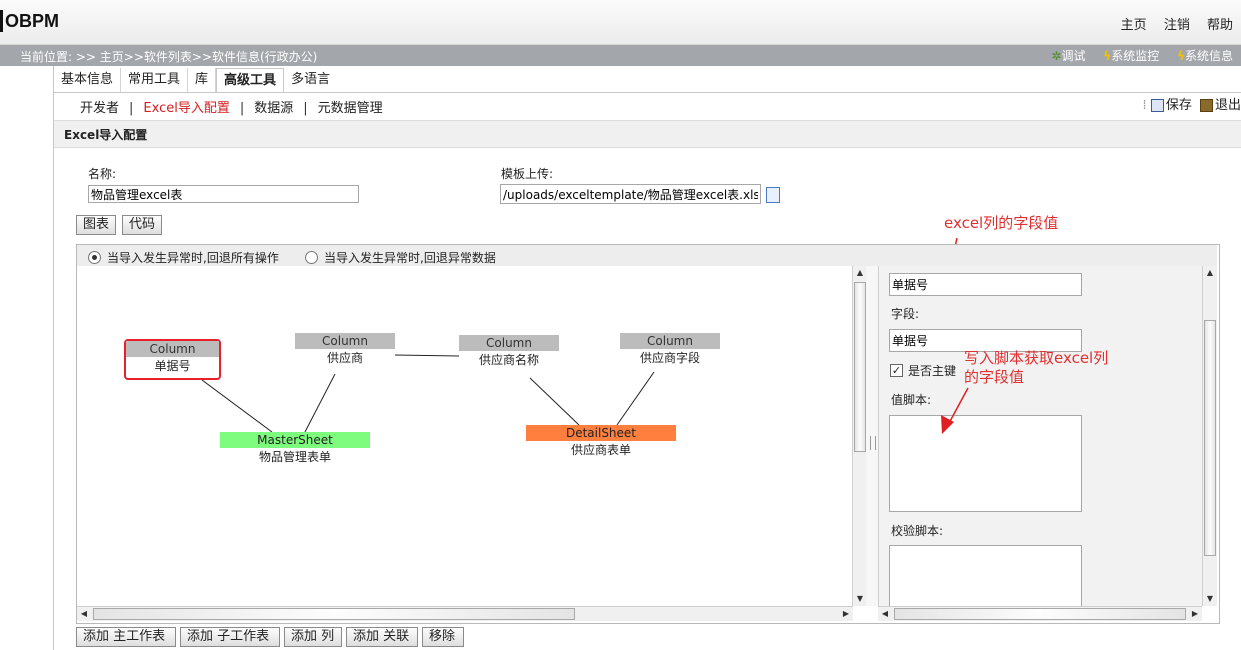 This screenshot has width=1241, height=650. What do you see at coordinates (994, 377) in the screenshot?
I see `annotation-script-line2: 的字段值` at bounding box center [994, 377].